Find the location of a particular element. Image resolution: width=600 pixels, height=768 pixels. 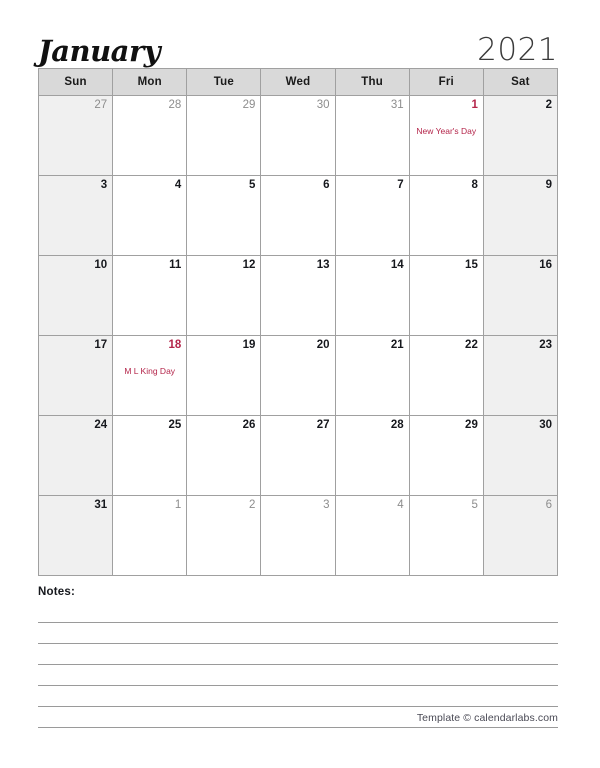

calendar-day-cell: 8 is located at coordinates (446, 215).